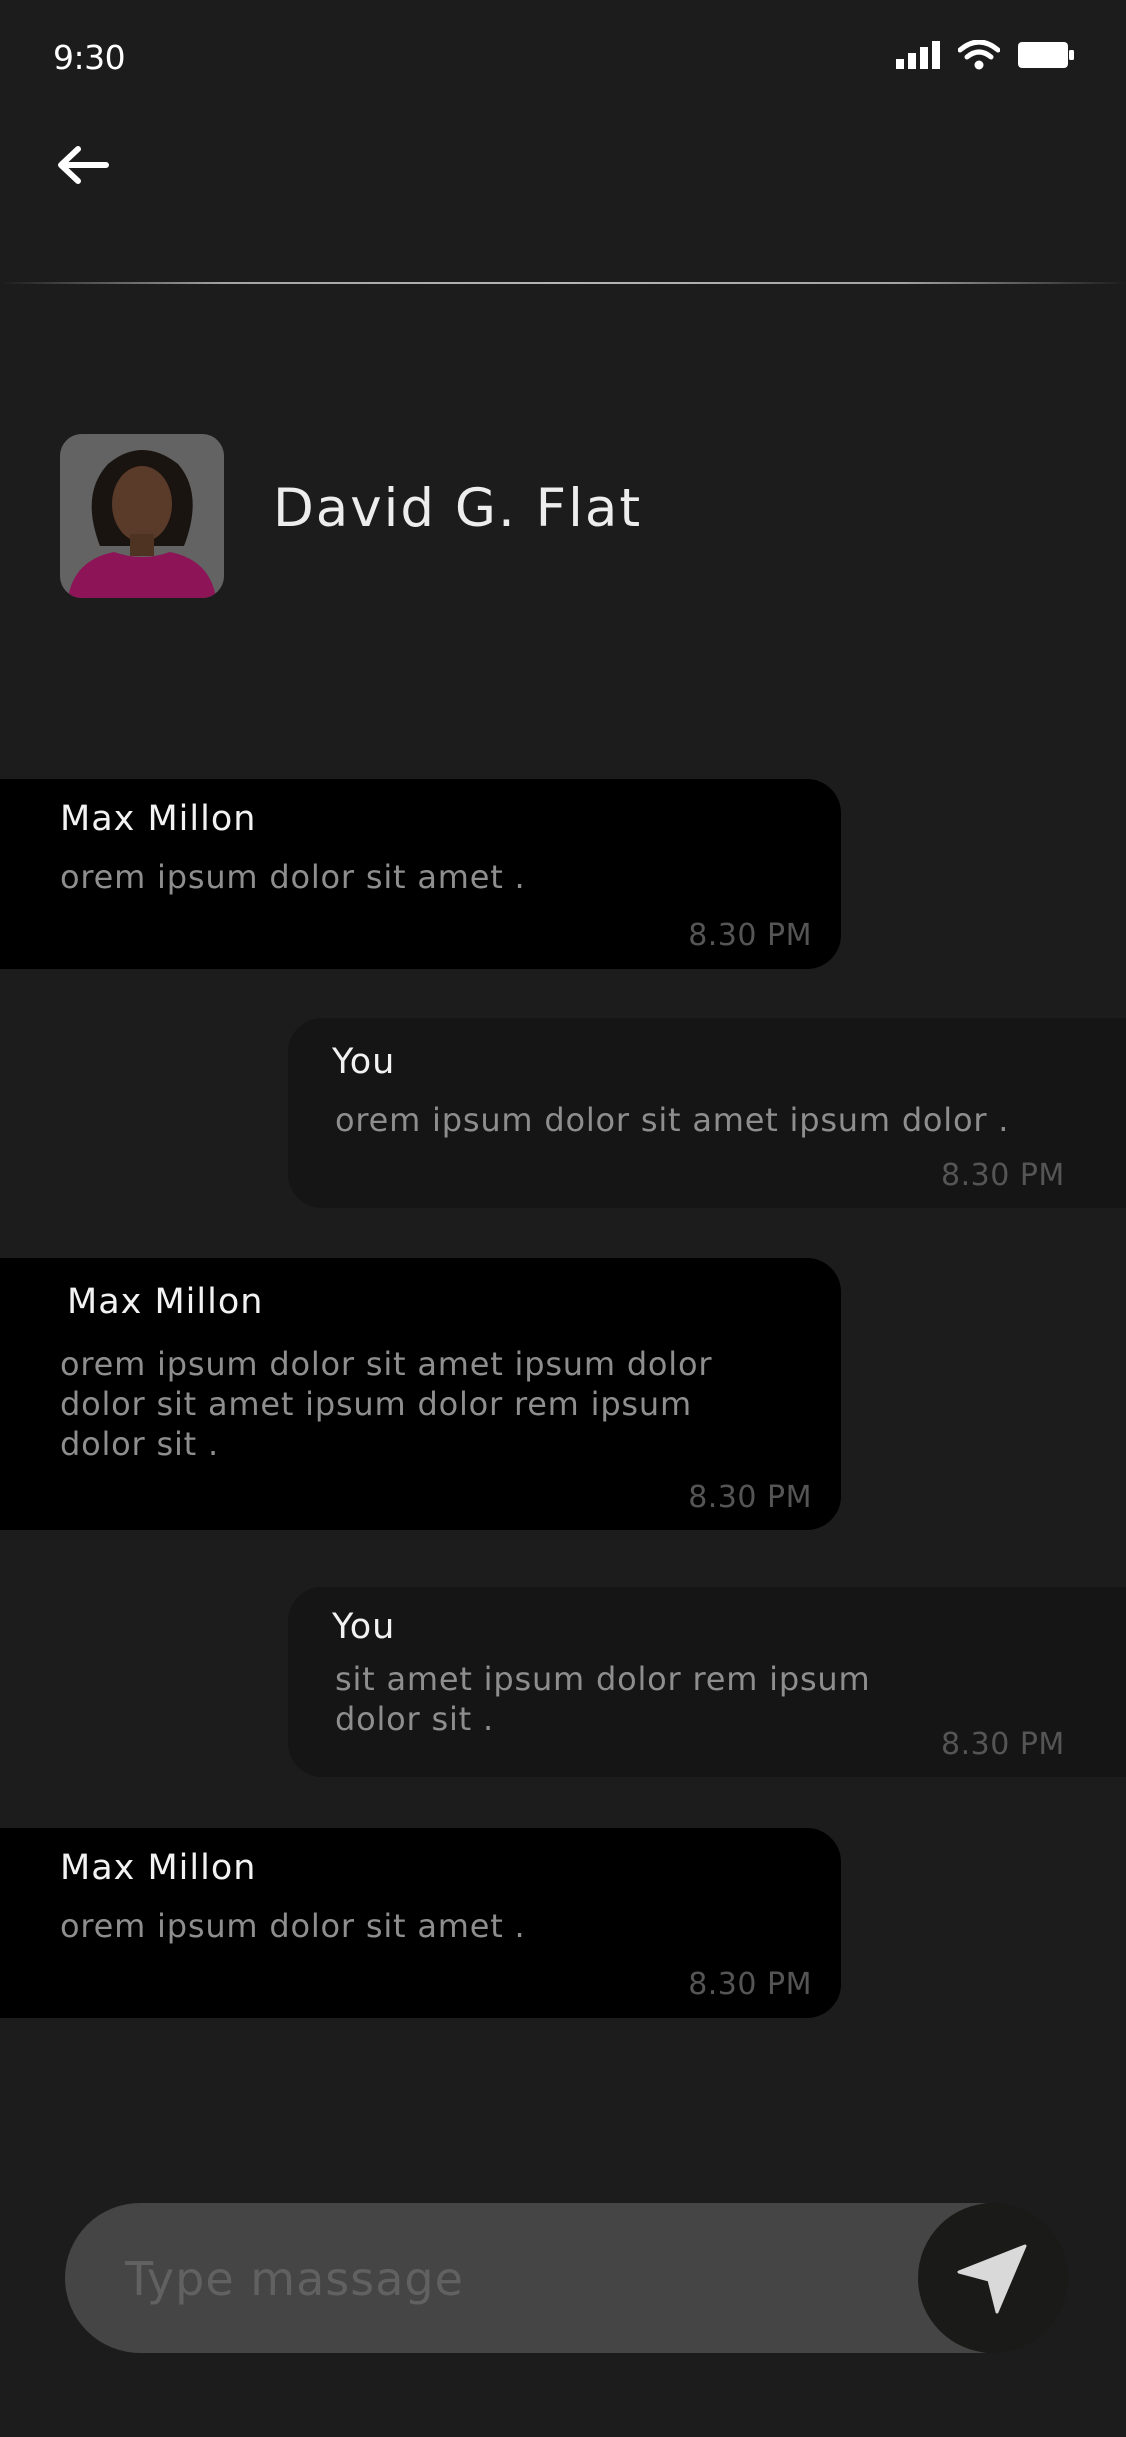 Image resolution: width=1126 pixels, height=2437 pixels. I want to click on status-time: 9:30, so click(89, 57).